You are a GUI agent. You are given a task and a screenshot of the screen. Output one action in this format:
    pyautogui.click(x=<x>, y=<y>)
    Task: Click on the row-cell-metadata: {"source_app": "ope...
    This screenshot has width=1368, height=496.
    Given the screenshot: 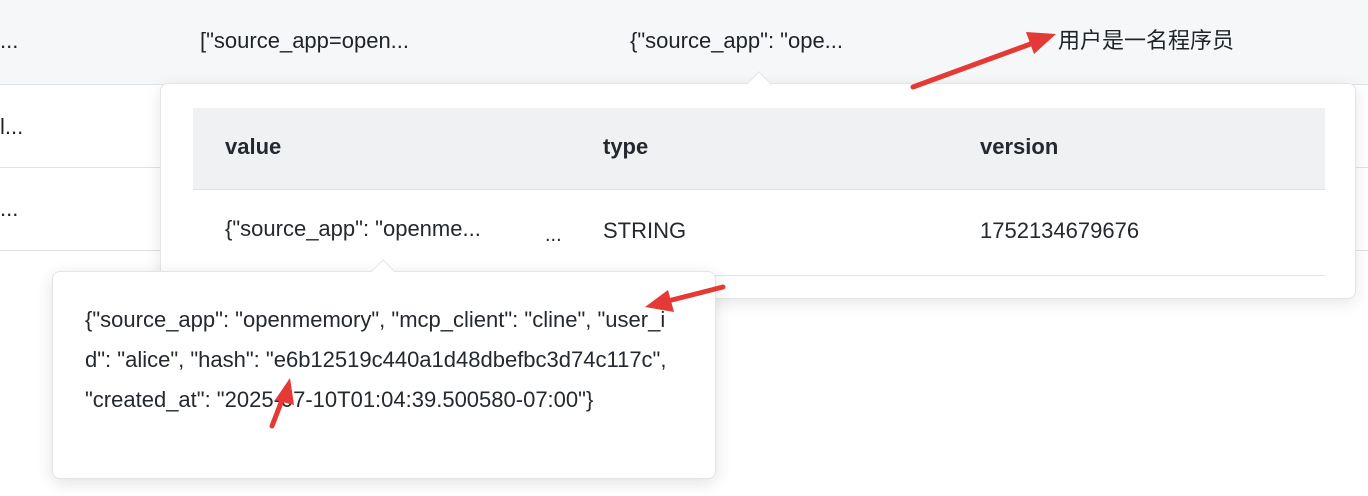 What is the action you would take?
    pyautogui.click(x=736, y=41)
    